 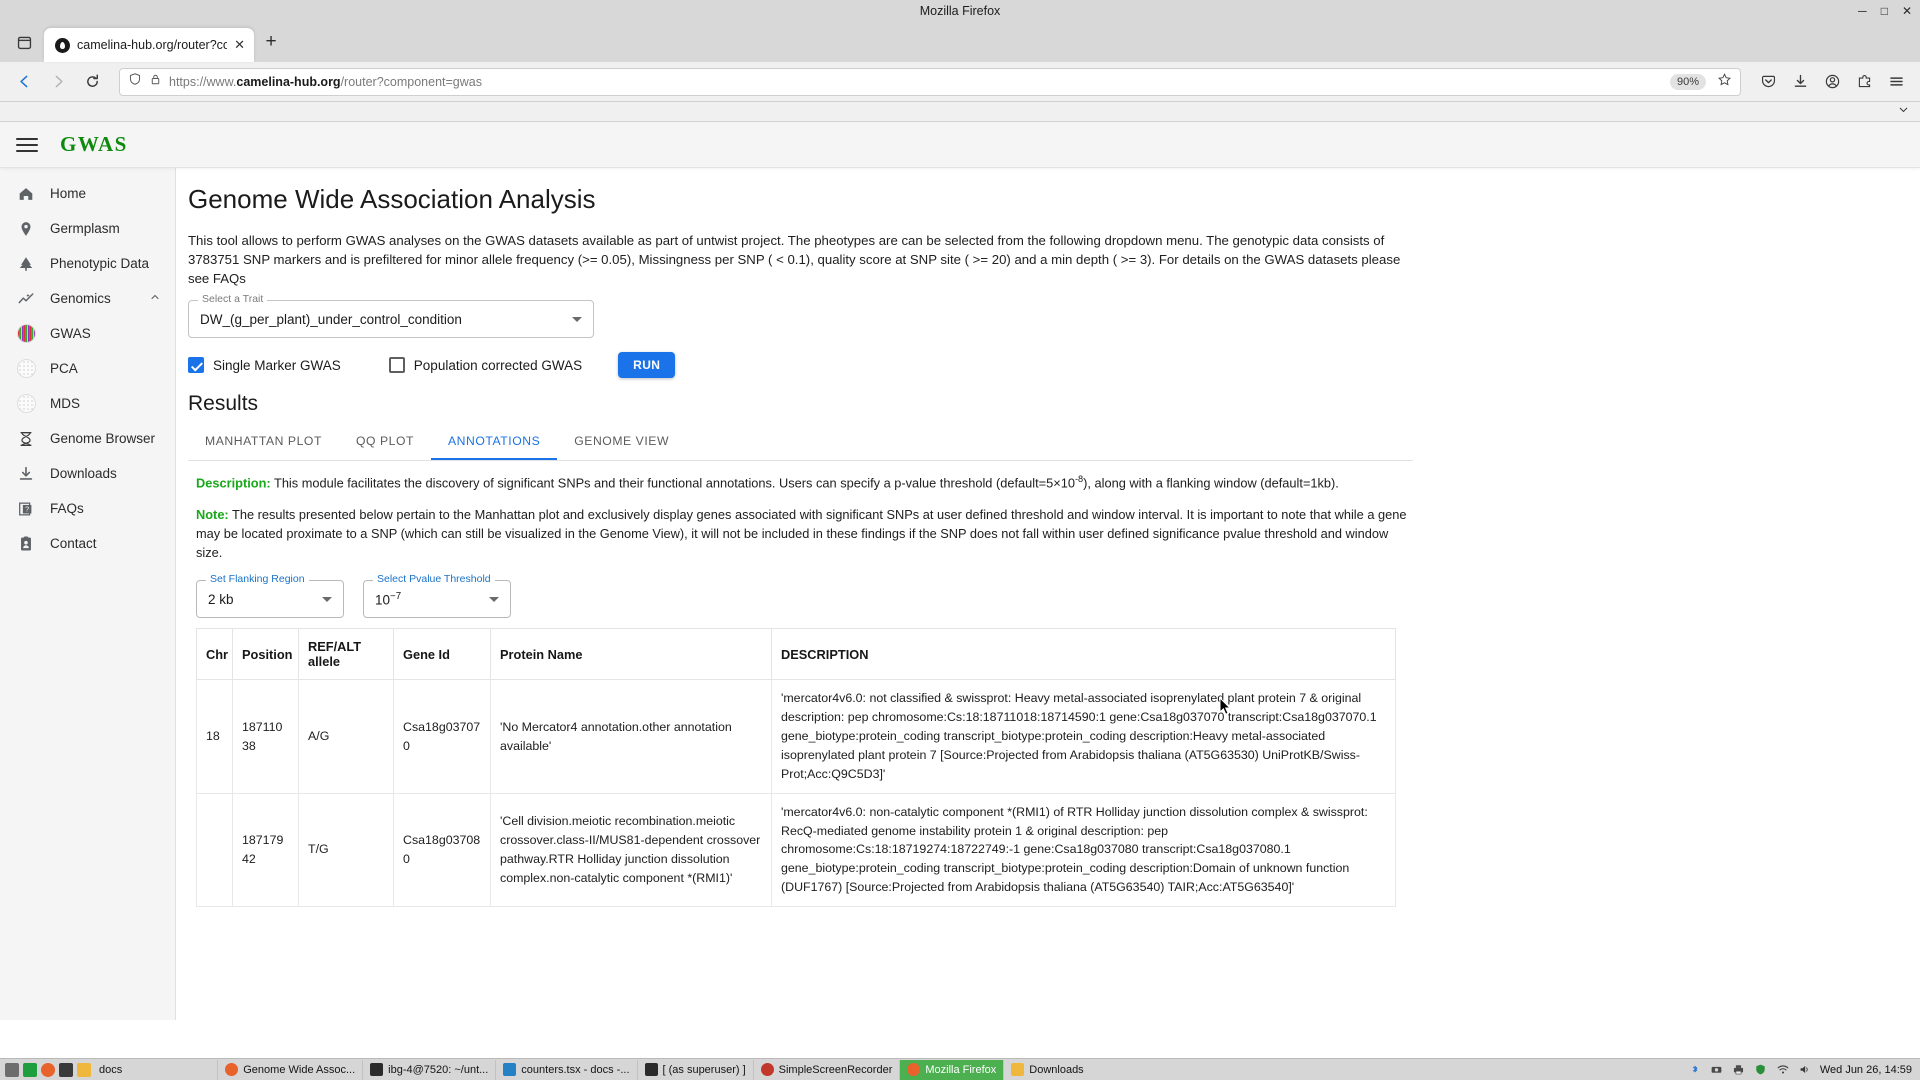 I want to click on taskbar-window-superuser: [ (as superuser) ], so click(x=694, y=1069).